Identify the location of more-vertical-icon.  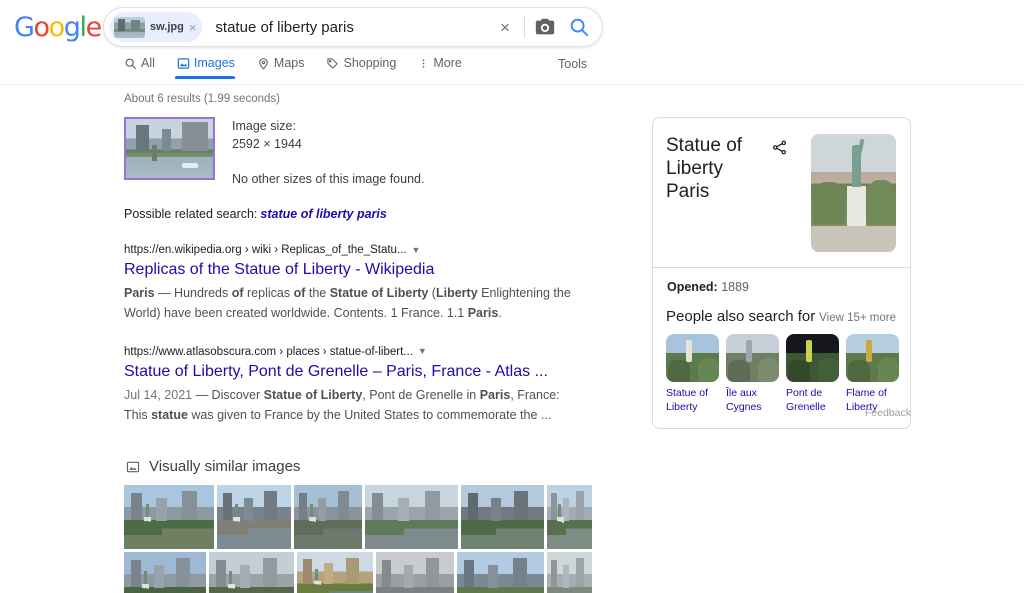
(423, 63).